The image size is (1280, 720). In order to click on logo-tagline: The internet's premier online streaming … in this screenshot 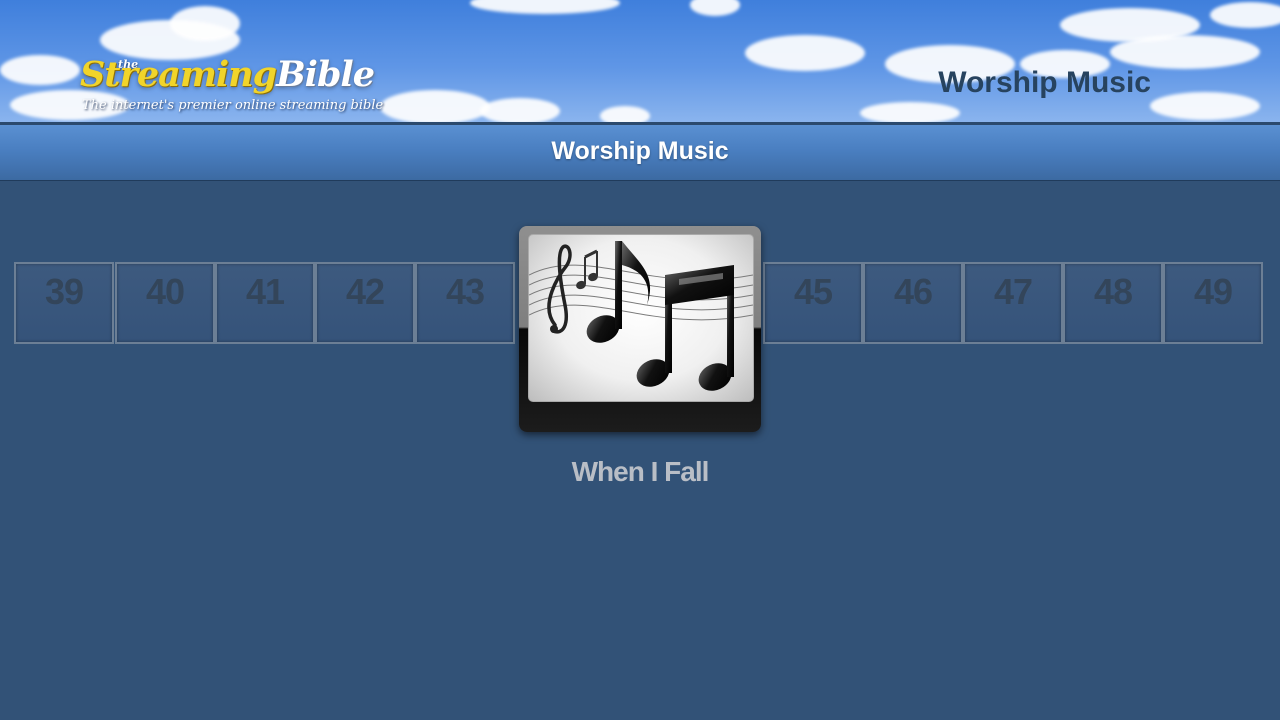, I will do `click(233, 105)`.